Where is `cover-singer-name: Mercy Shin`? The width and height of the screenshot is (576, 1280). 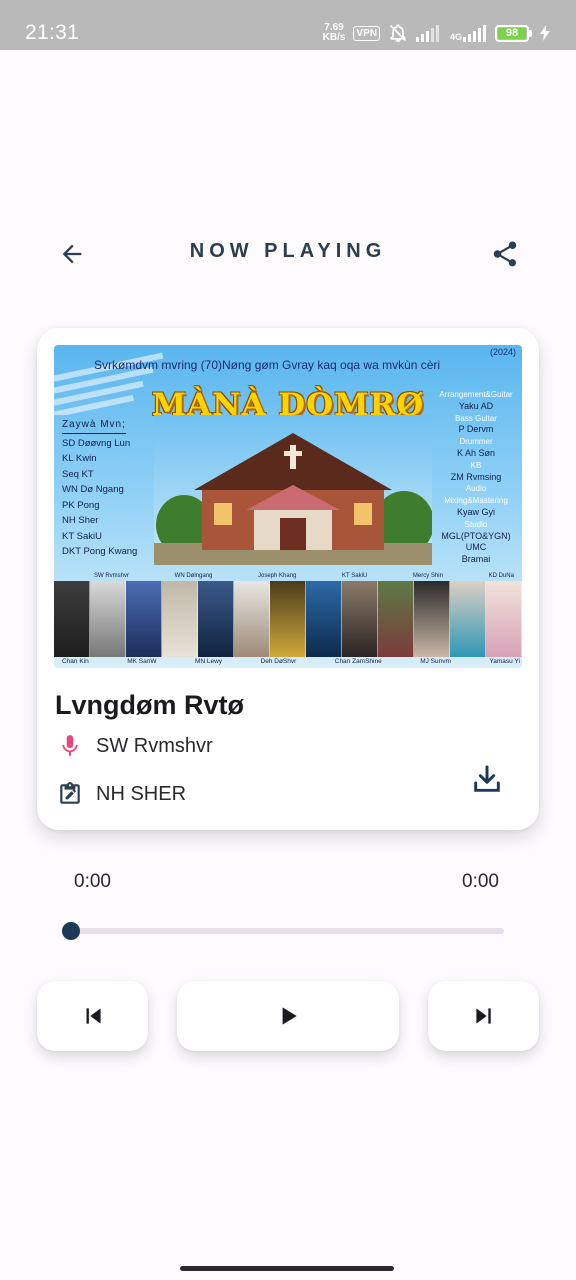 cover-singer-name: Mercy Shin is located at coordinates (427, 576).